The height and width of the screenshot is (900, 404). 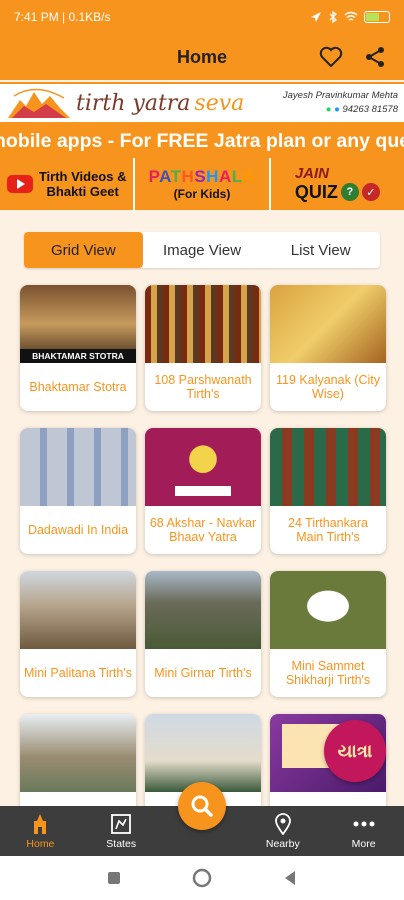 I want to click on card-68-akshar: 68 Akshar - Navkar Bhaav Yatra, so click(x=203, y=491).